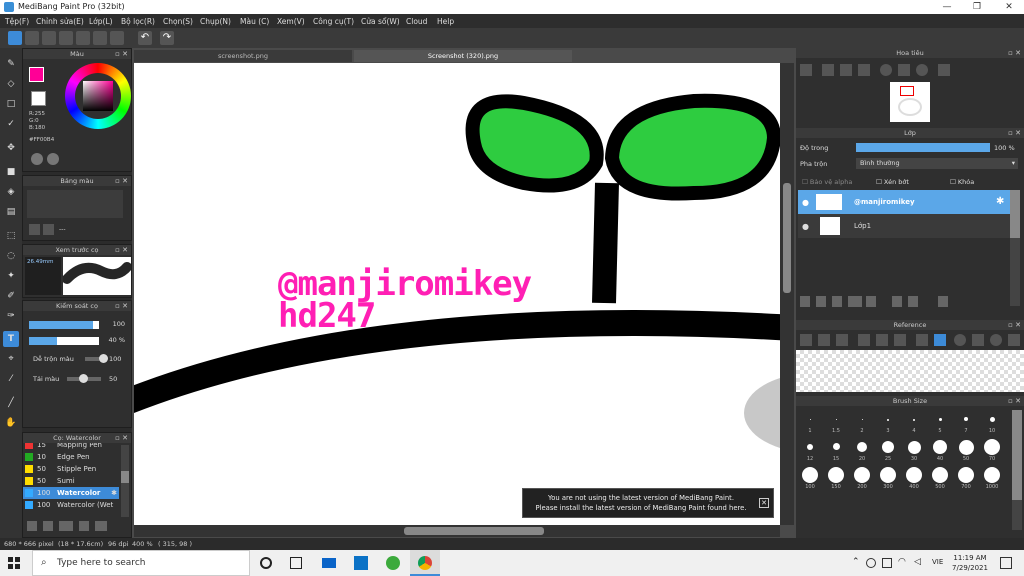  I want to click on brush-copy-icon, so click(66, 526).